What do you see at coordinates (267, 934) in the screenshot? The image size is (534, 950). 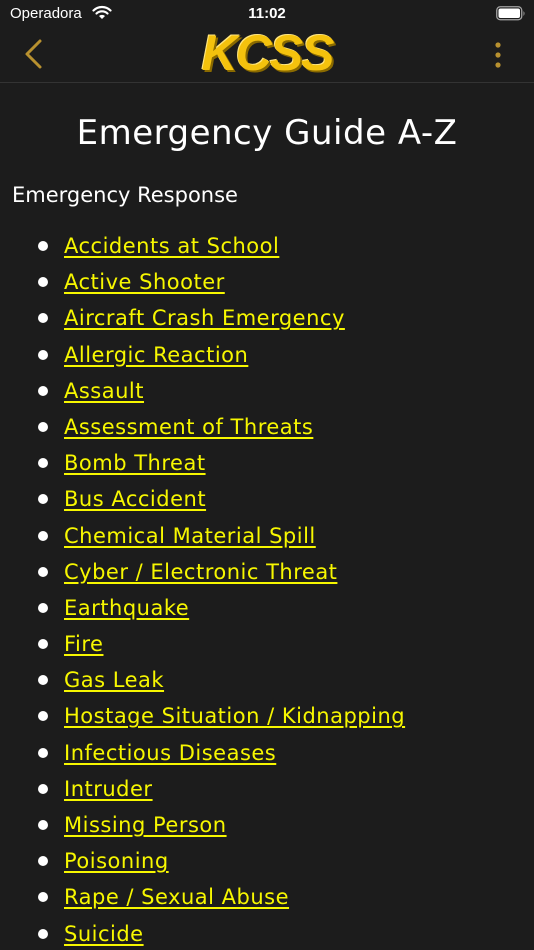 I see `list-item: Suicide` at bounding box center [267, 934].